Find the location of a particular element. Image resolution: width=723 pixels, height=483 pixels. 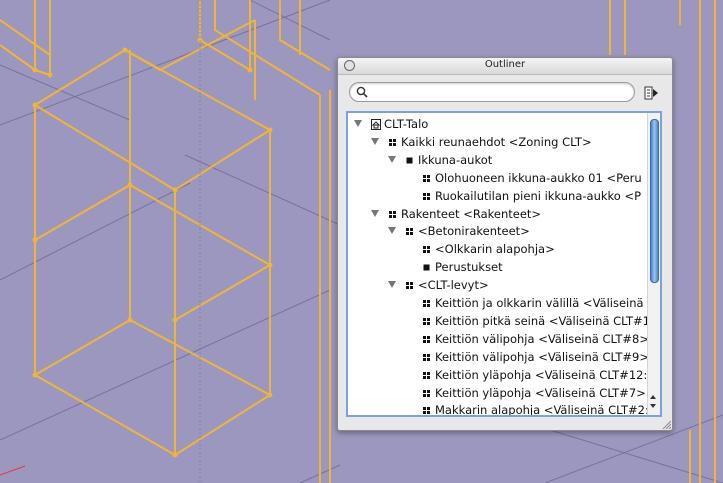

tree-row-label: Keittiön välipohja <Väliseinä CLT#9> is located at coordinates (542, 356).